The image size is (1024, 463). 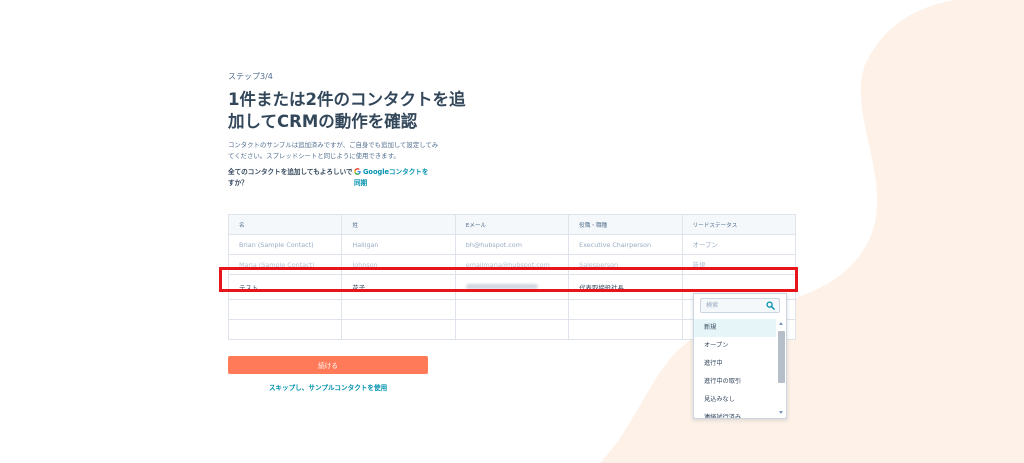 I want to click on skip-link: スキップし、サンプルコンタクトを使用, so click(x=328, y=387).